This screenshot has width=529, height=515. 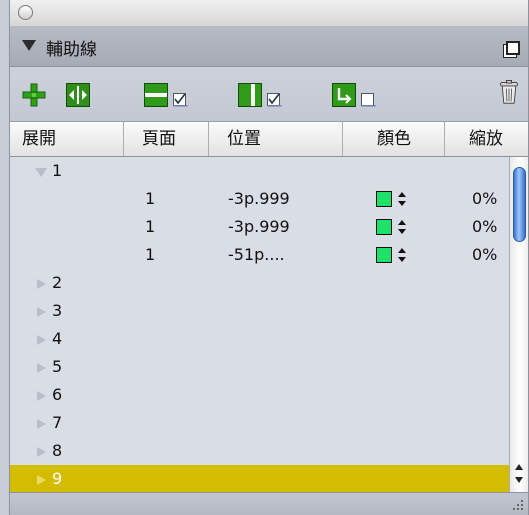 I want to click on group-row-8: 8, so click(x=259, y=451).